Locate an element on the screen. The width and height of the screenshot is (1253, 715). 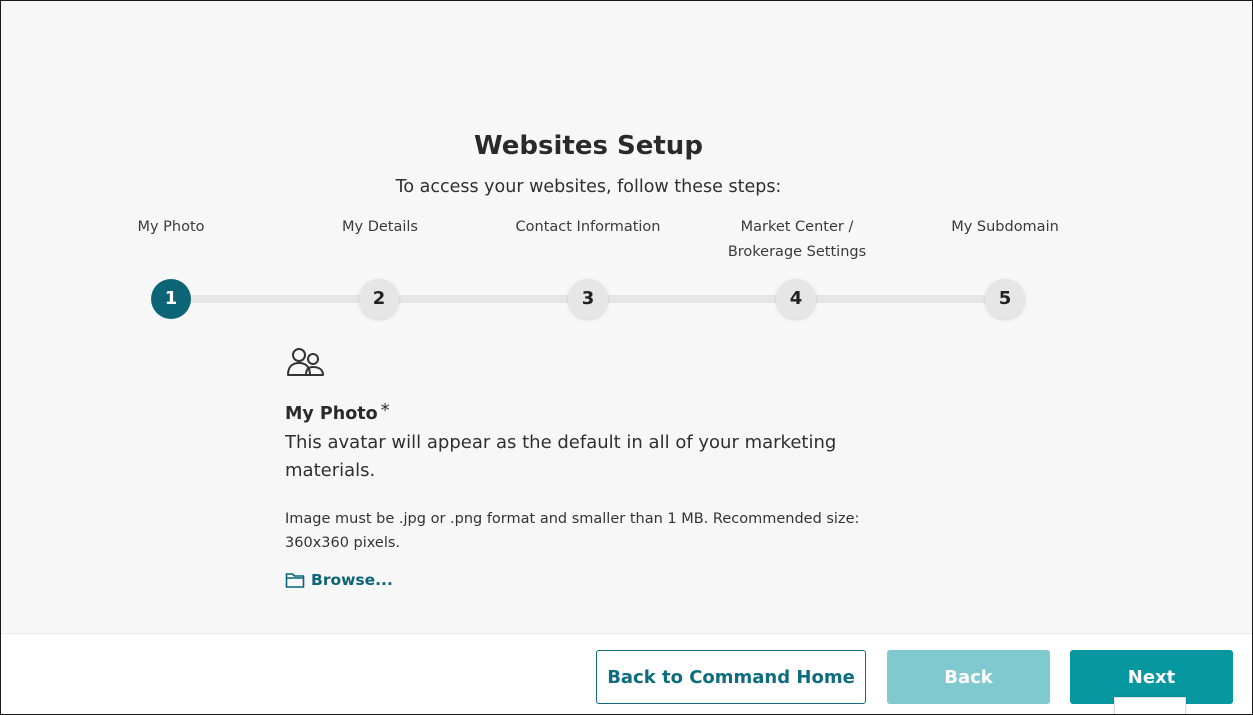
step-3-label: Contact Information is located at coordinates (588, 227).